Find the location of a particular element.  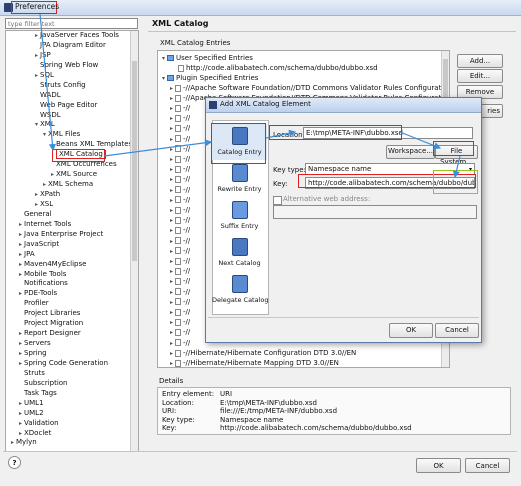

tree-item: Project Libraries is located at coordinates (69, 314).